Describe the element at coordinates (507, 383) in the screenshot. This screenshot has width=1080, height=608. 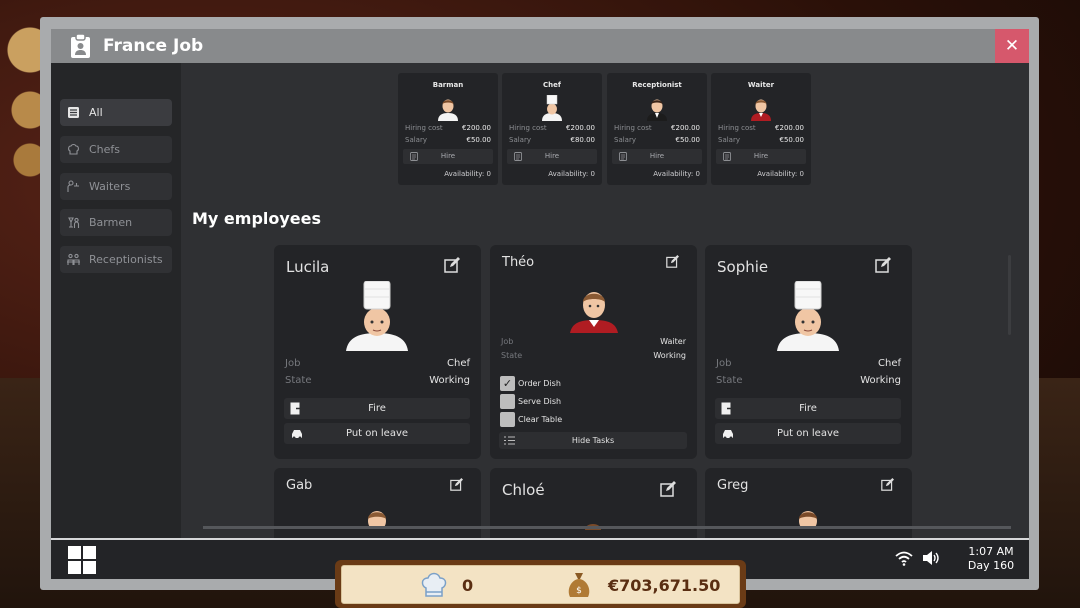
I see `checkbox-checked: ✓` at that location.